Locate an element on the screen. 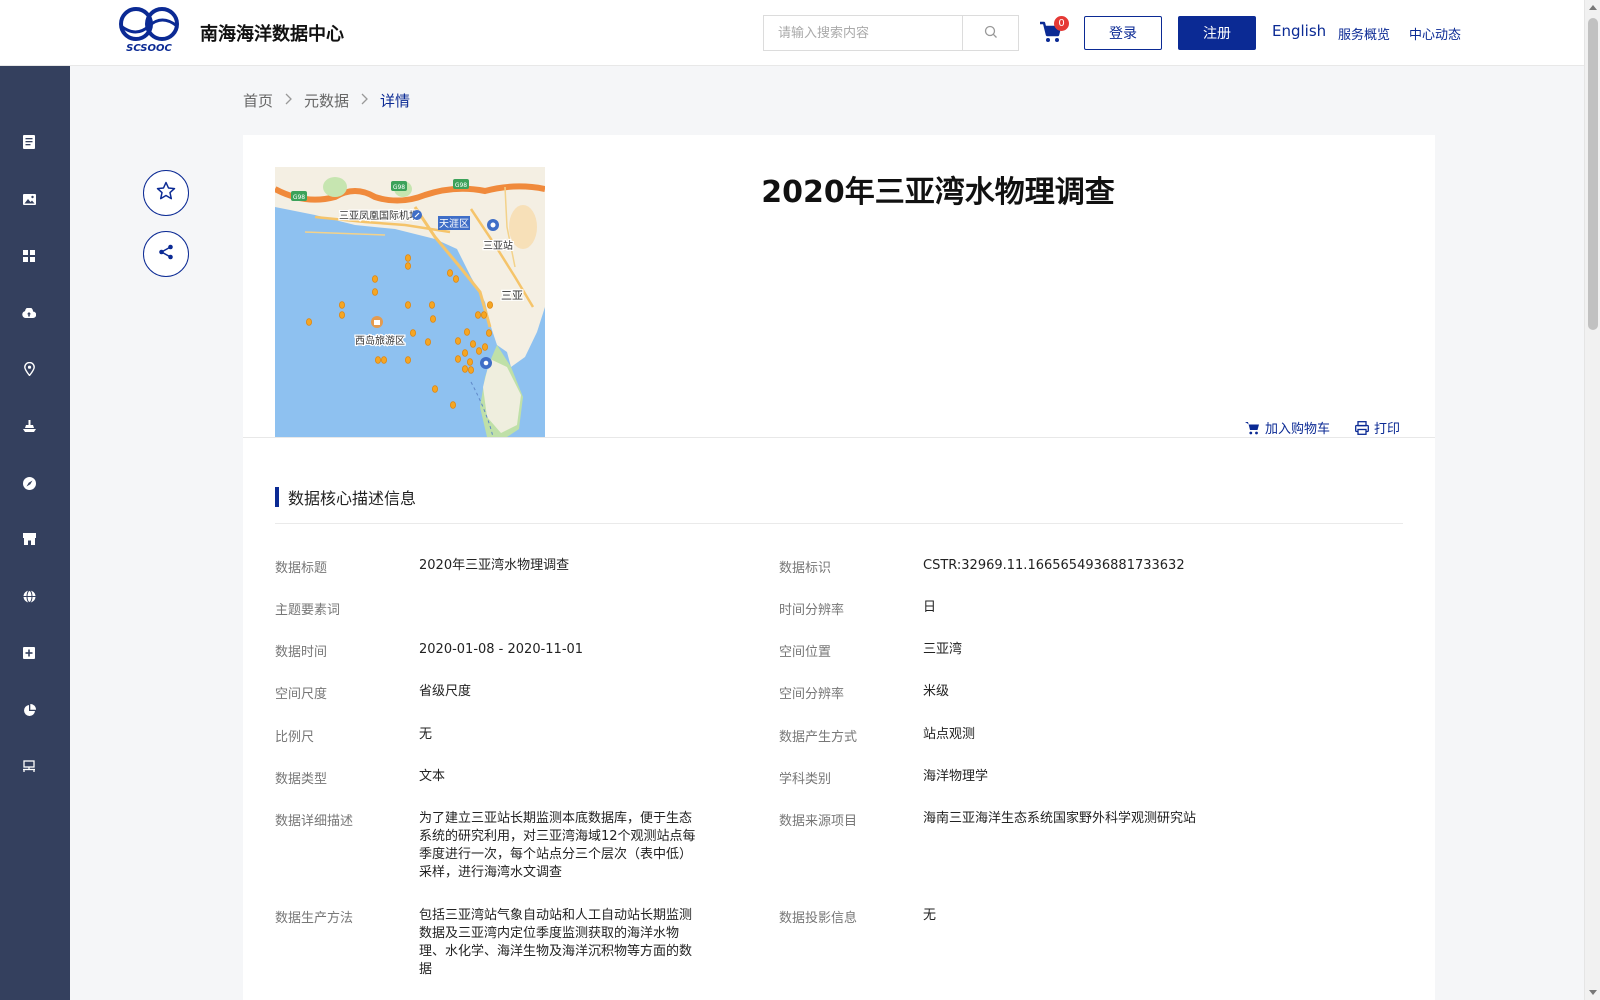 The height and width of the screenshot is (1000, 1600). page-scrollbar is located at coordinates (1592, 500).